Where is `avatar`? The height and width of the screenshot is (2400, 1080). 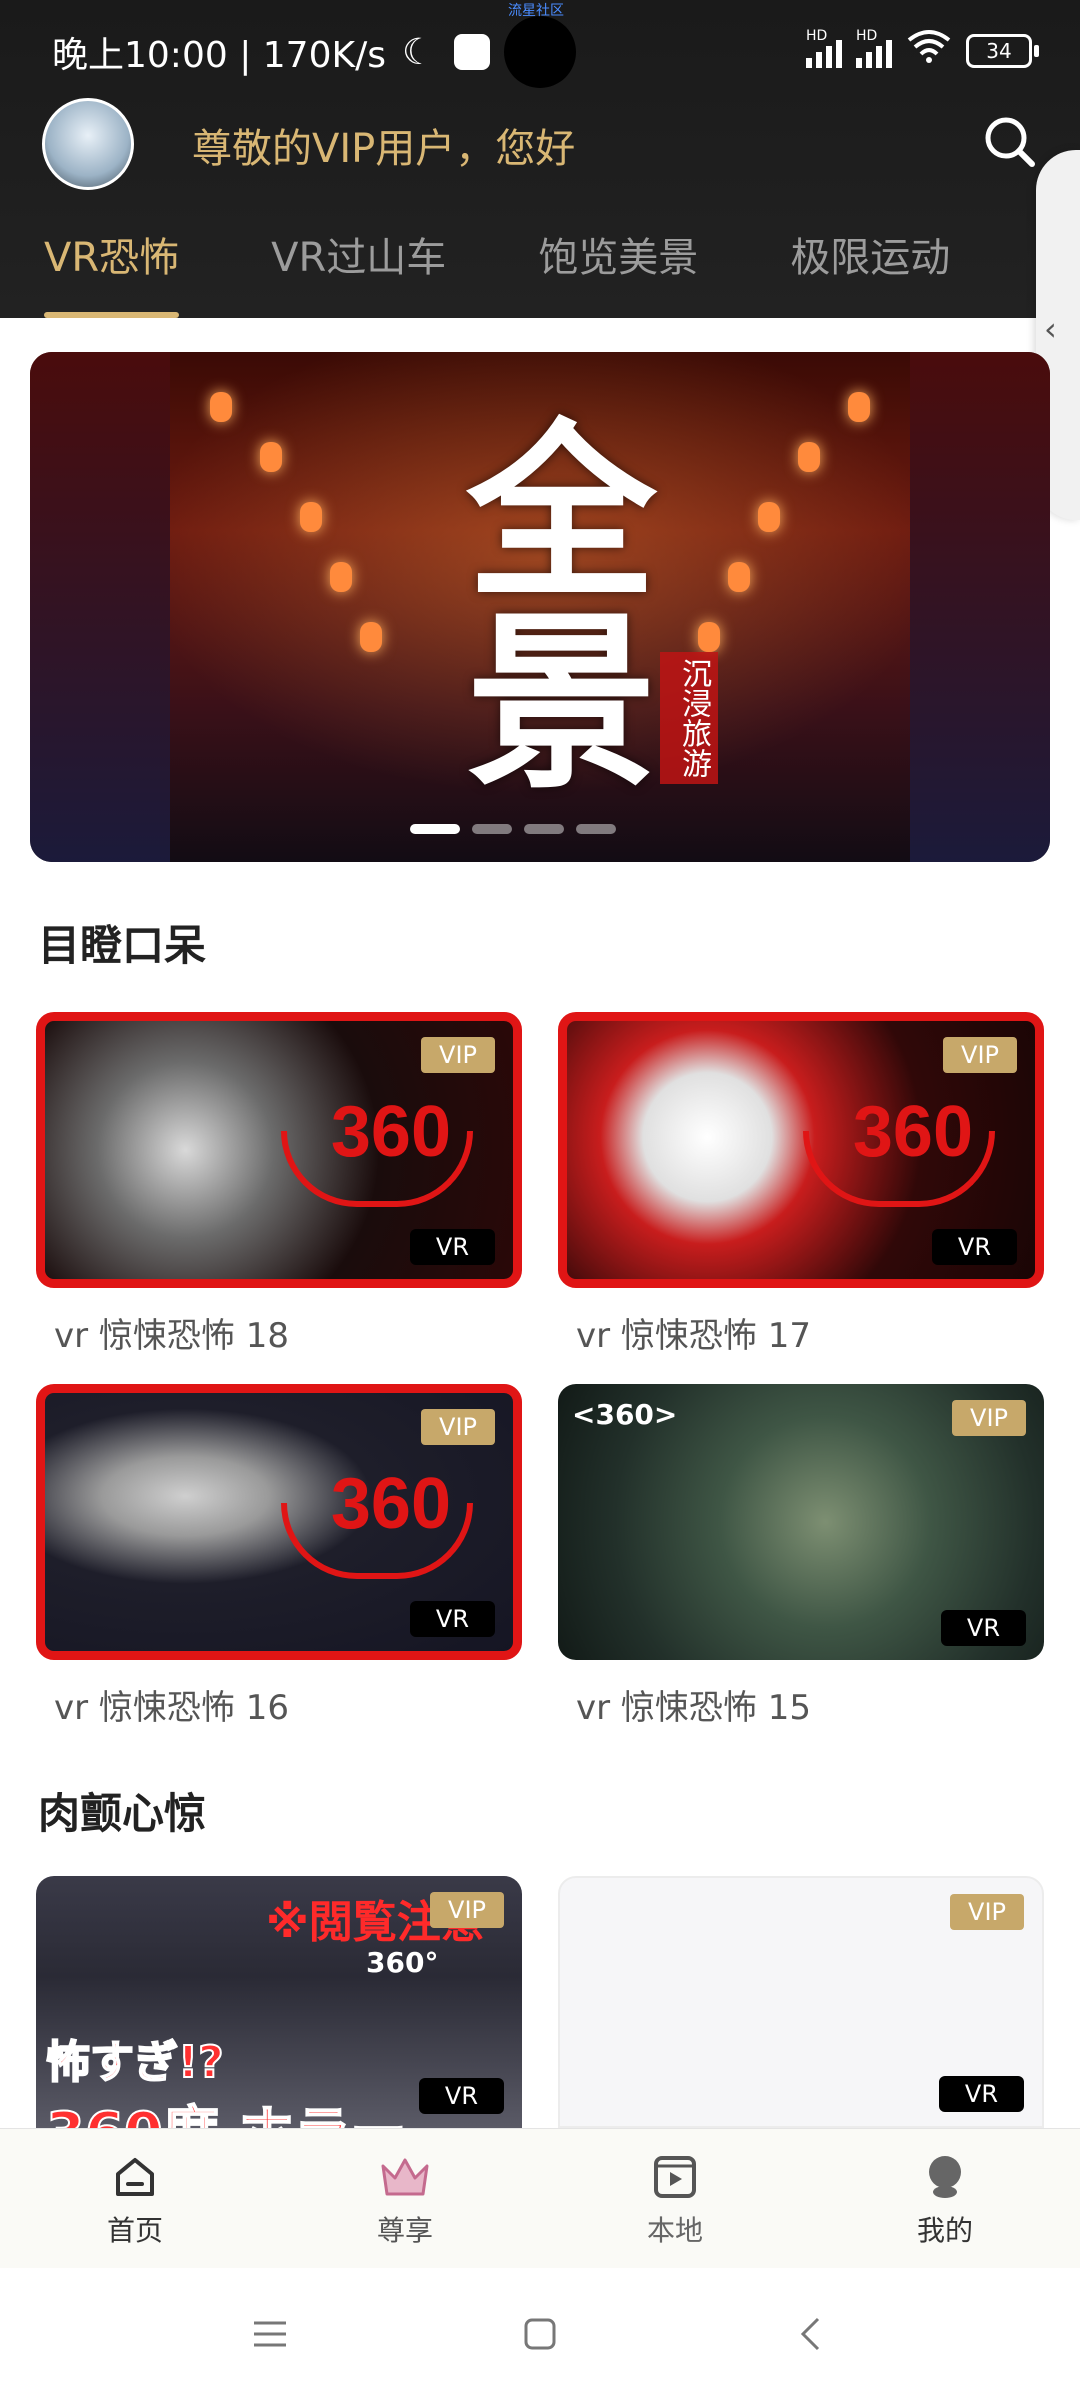
avatar is located at coordinates (88, 144).